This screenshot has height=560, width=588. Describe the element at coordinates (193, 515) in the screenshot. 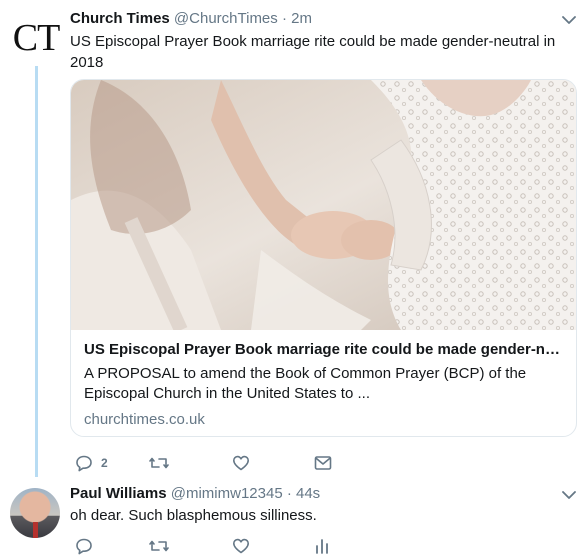

I see `tweet-text: oh dear. Such blasphemous silliness.` at that location.